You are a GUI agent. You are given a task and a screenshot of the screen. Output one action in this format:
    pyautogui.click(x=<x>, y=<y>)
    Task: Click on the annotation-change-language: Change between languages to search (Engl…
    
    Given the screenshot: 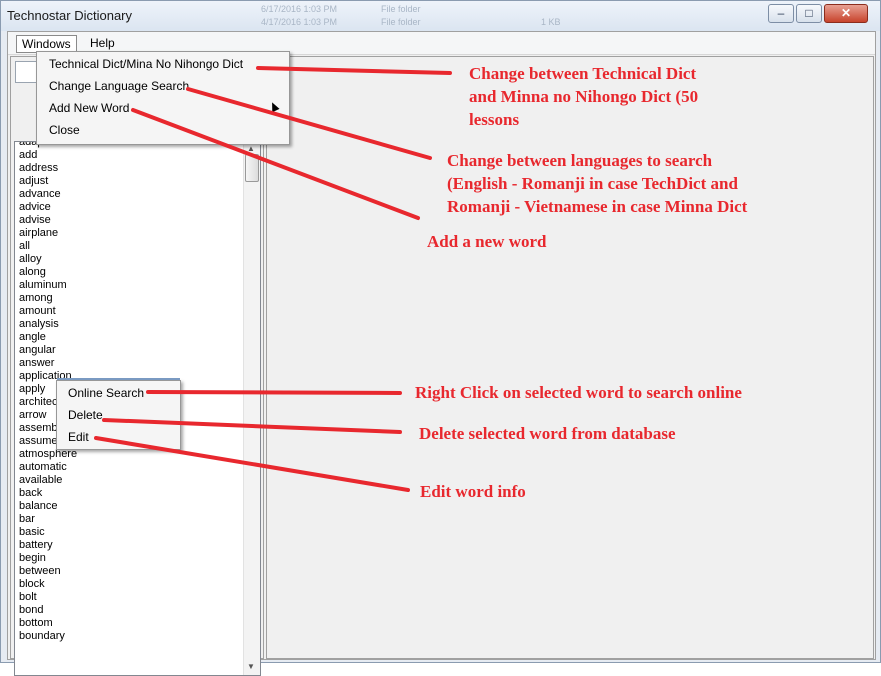 What is the action you would take?
    pyautogui.click(x=597, y=183)
    